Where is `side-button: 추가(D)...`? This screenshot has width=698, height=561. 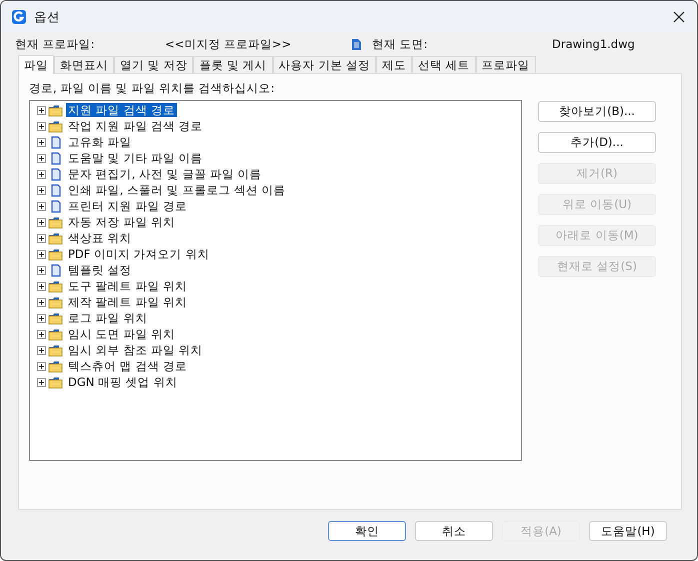
side-button: 추가(D)... is located at coordinates (597, 142).